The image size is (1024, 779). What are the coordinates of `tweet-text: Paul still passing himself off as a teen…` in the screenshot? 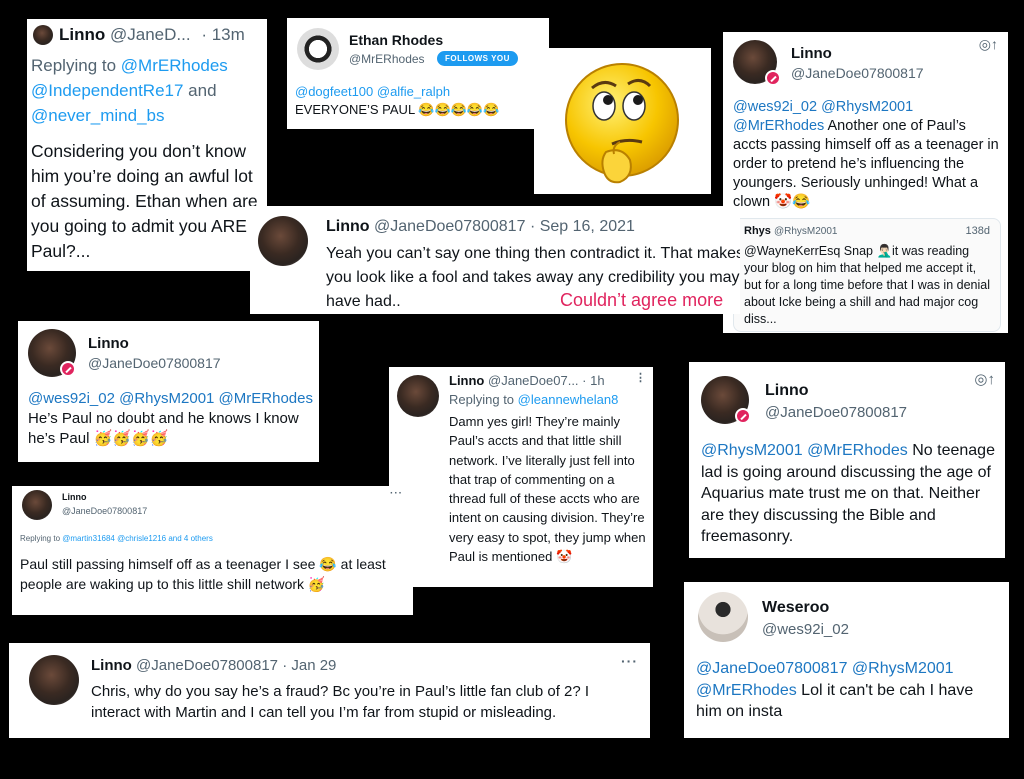 It's located at (203, 574).